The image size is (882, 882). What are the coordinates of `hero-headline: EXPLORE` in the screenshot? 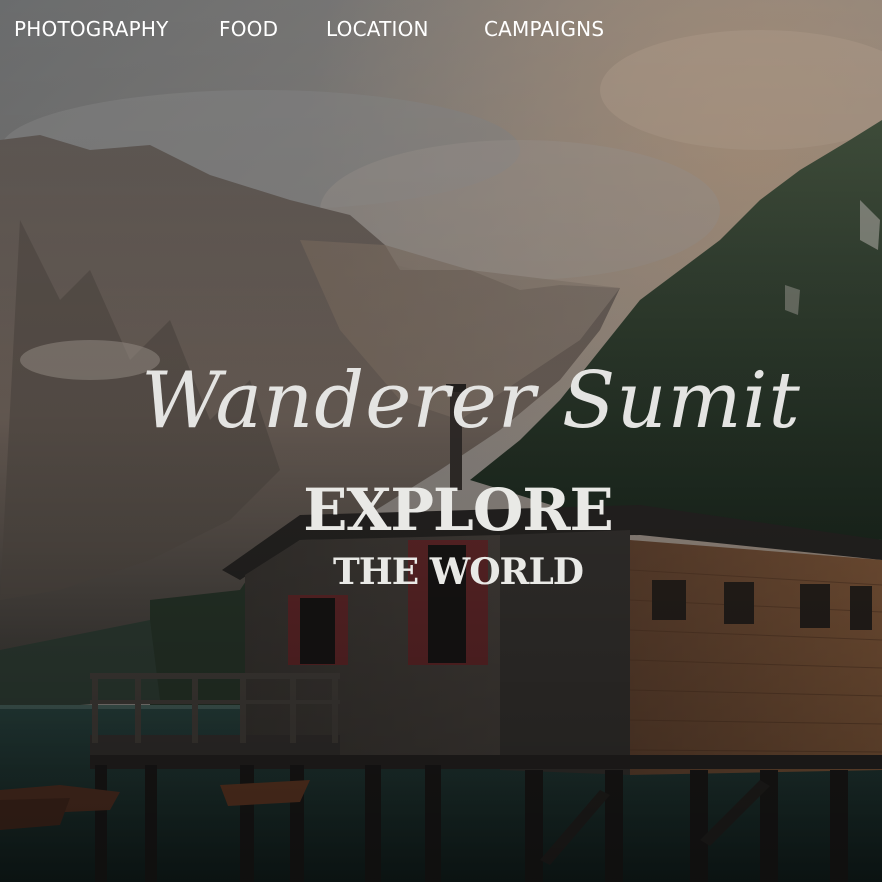 It's located at (458, 510).